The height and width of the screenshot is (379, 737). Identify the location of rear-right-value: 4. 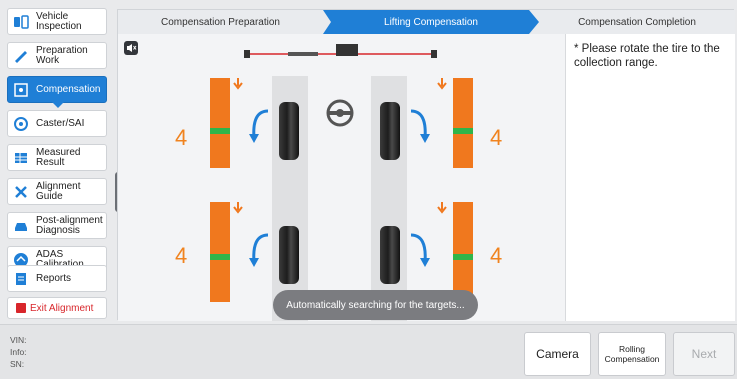
(496, 255).